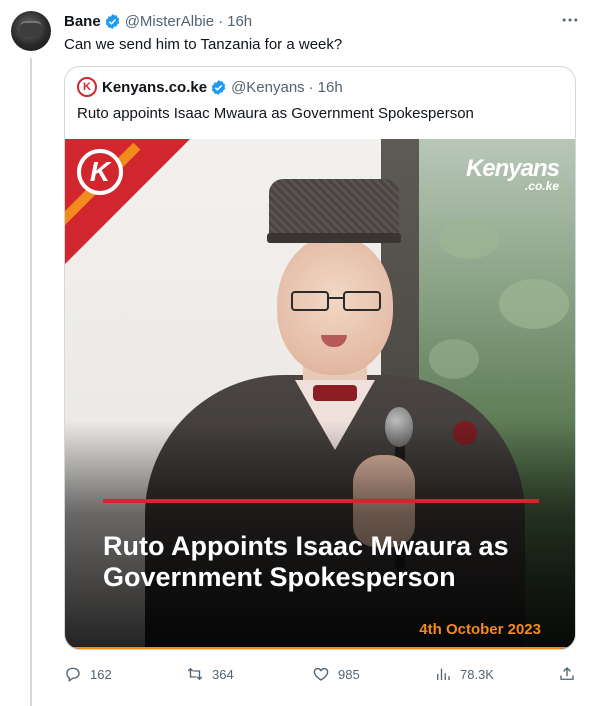  Describe the element at coordinates (321, 674) in the screenshot. I see `heart-icon` at that location.